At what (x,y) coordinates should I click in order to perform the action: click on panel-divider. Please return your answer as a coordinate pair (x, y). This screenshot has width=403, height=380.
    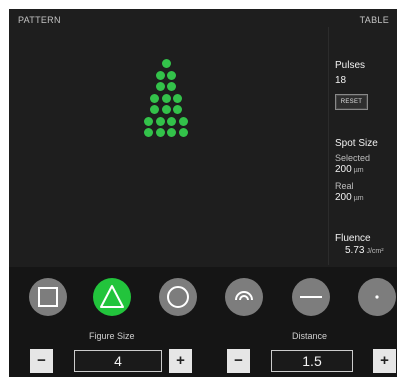
    Looking at the image, I should click on (328, 146).